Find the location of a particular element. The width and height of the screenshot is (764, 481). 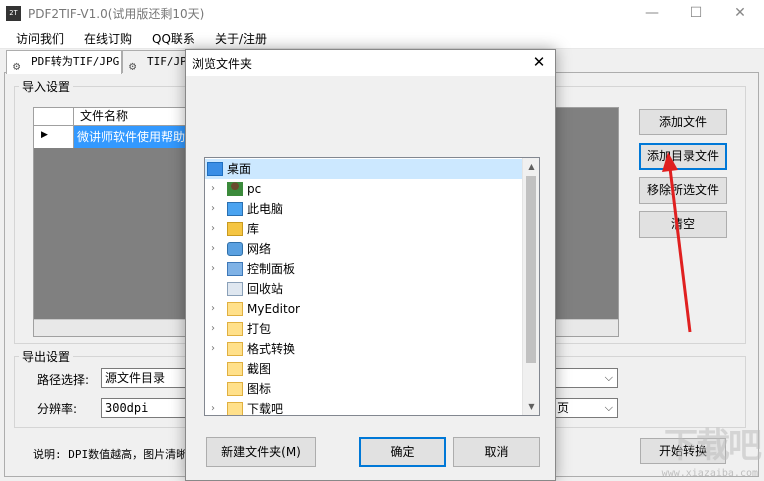

tree-item: 桌面 is located at coordinates (364, 169).